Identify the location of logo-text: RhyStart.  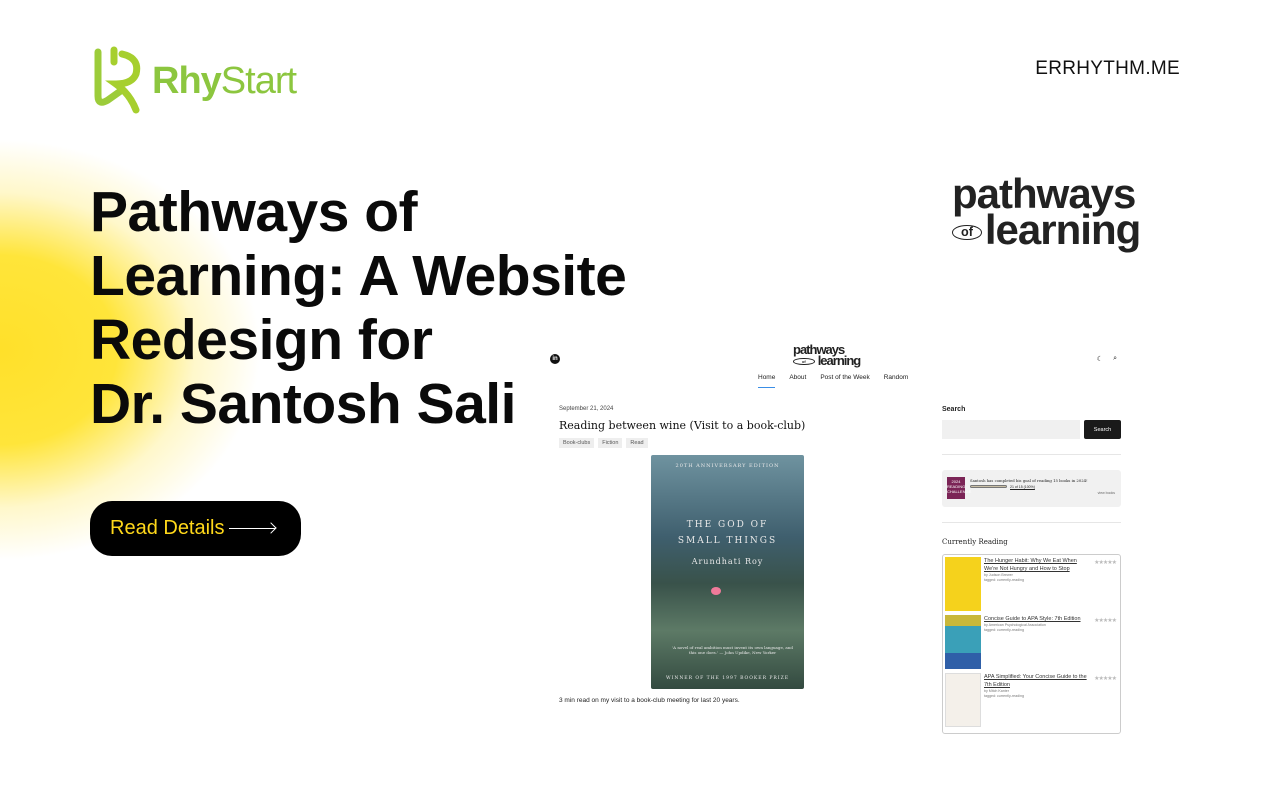
(224, 80).